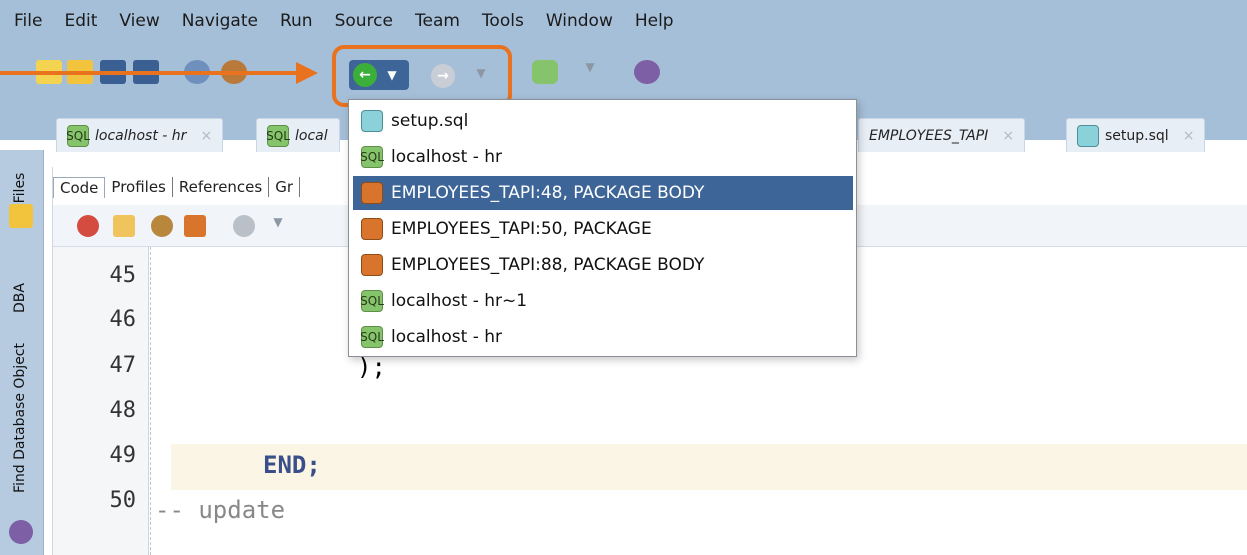  I want to click on menu-help: Help, so click(654, 21).